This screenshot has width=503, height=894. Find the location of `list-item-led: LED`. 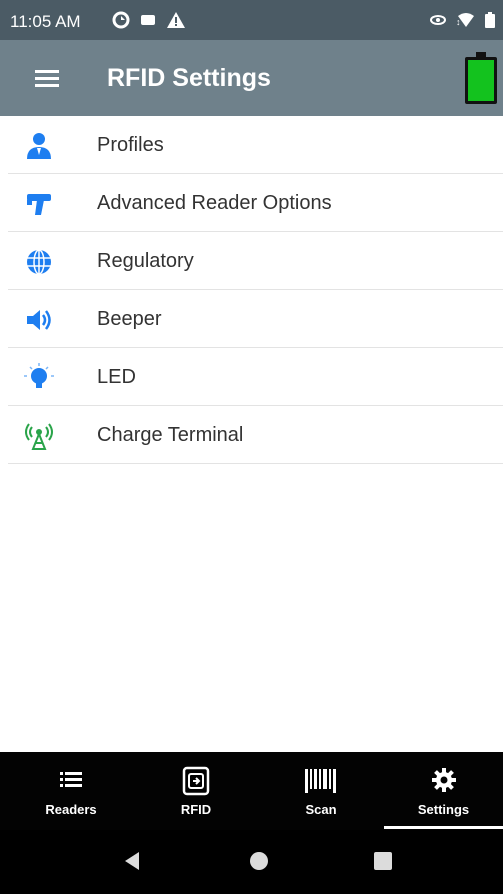

list-item-led: LED is located at coordinates (255, 377).